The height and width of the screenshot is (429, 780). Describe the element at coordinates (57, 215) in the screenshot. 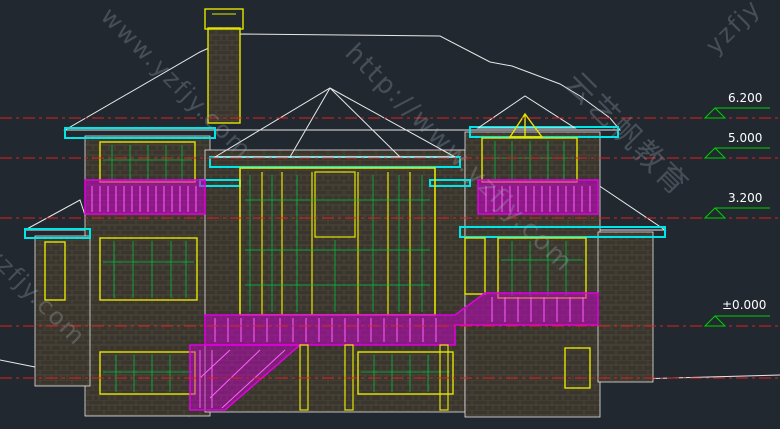

I see `lower-left-roof` at that location.